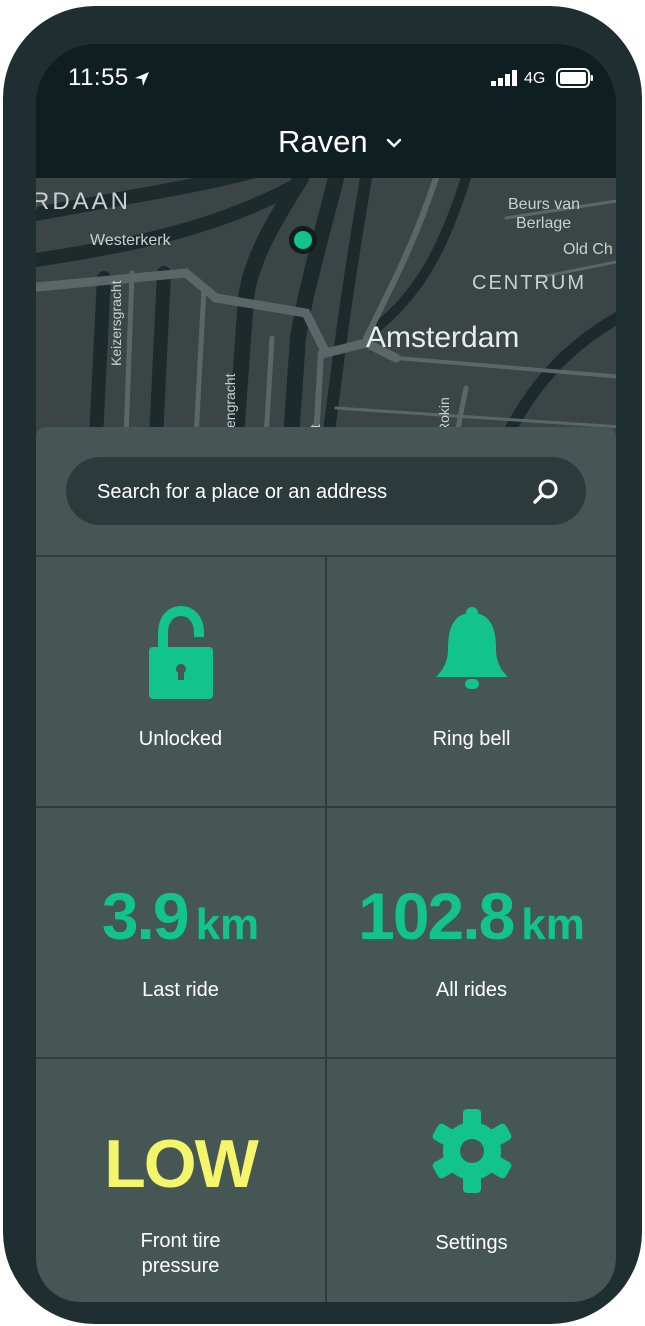  Describe the element at coordinates (84, 201) in the screenshot. I see `map-label-district: RDAAN` at that location.